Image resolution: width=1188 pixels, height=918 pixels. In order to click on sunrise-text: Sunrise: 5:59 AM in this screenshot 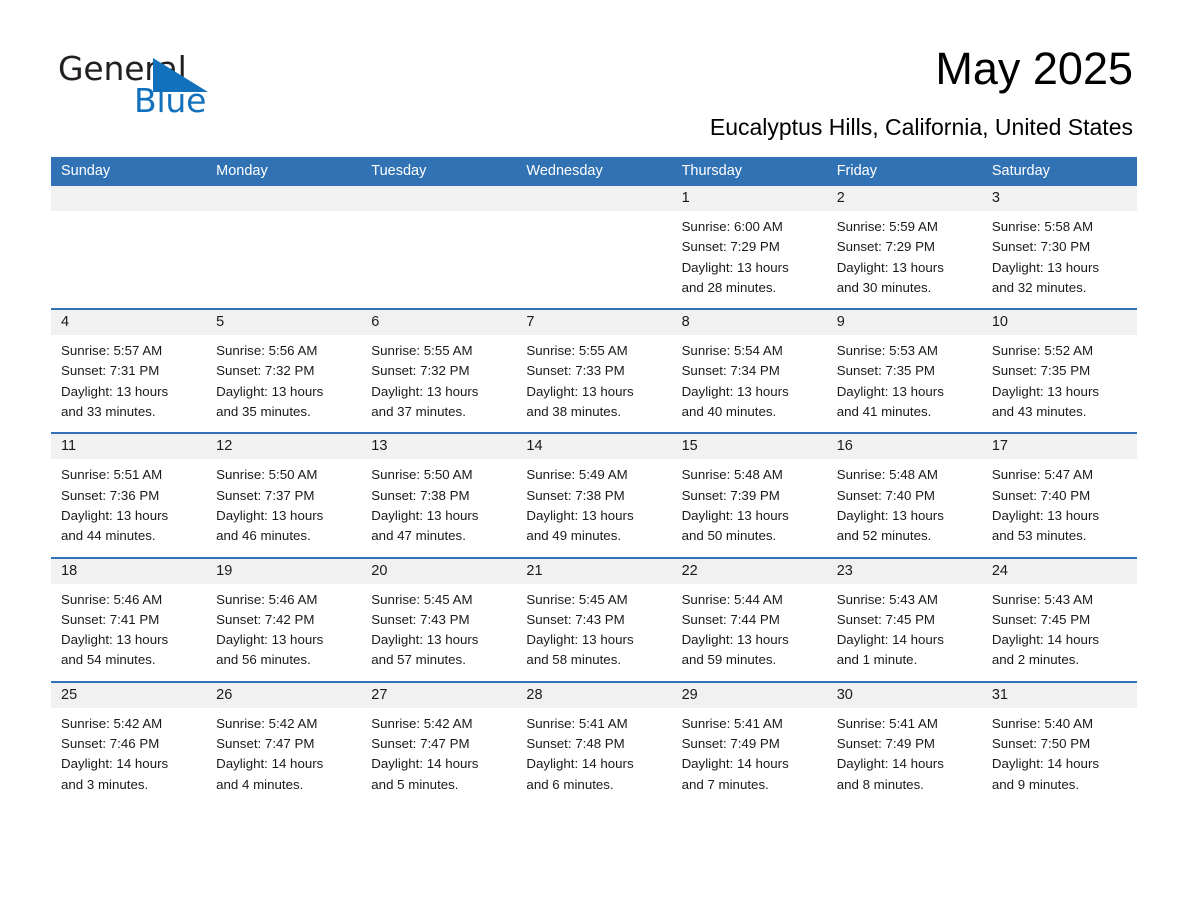, I will do `click(887, 226)`.